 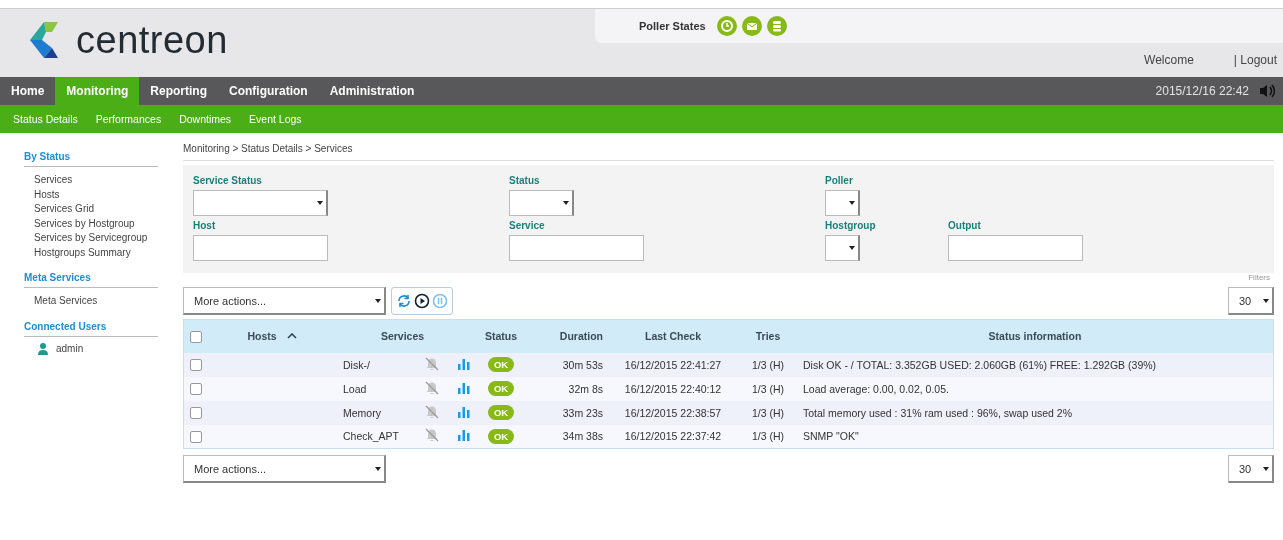 What do you see at coordinates (751, 26) in the screenshot?
I see `envelope-icon` at bounding box center [751, 26].